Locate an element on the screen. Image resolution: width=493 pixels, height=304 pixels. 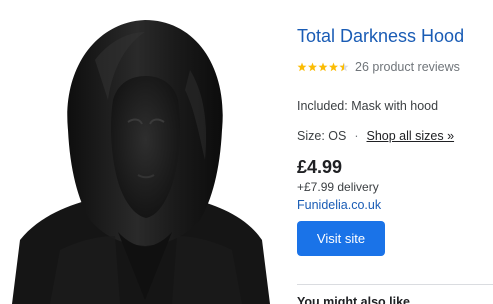
shop-all-sizes-link: Shop all sizes » is located at coordinates (411, 136).